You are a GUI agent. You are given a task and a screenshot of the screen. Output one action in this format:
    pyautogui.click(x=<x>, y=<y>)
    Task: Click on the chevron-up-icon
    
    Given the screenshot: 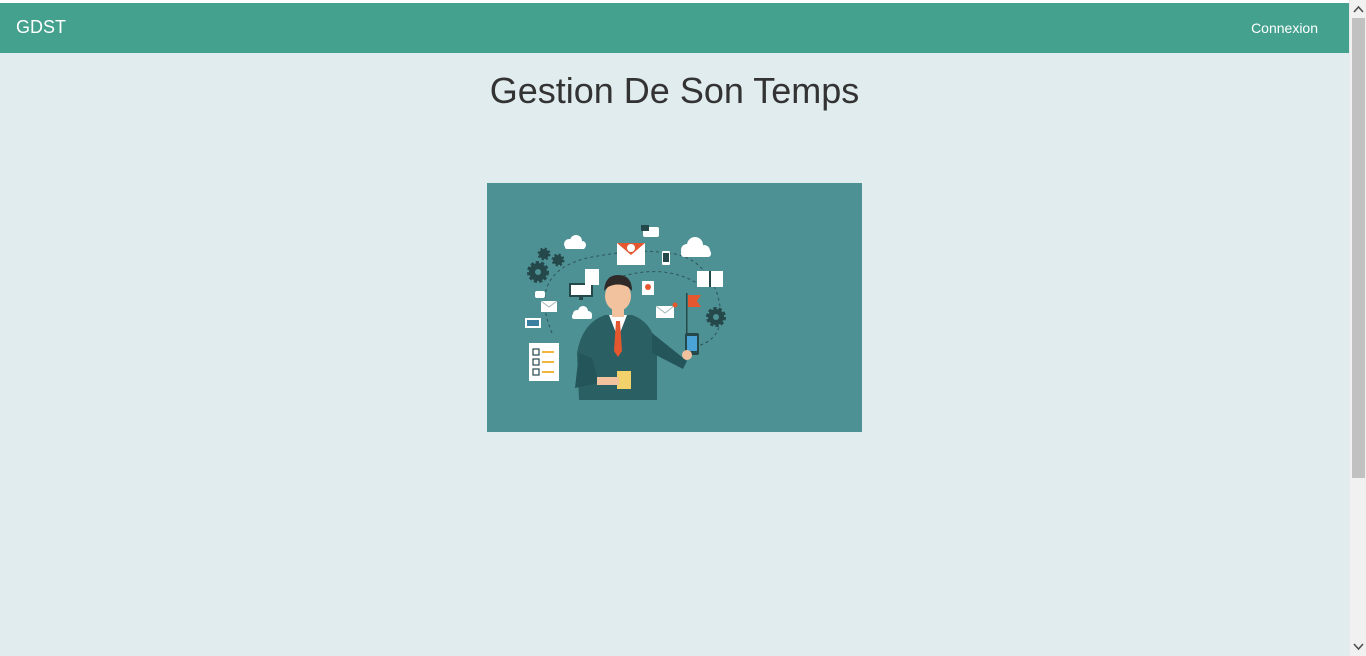 What is the action you would take?
    pyautogui.click(x=1358, y=9)
    